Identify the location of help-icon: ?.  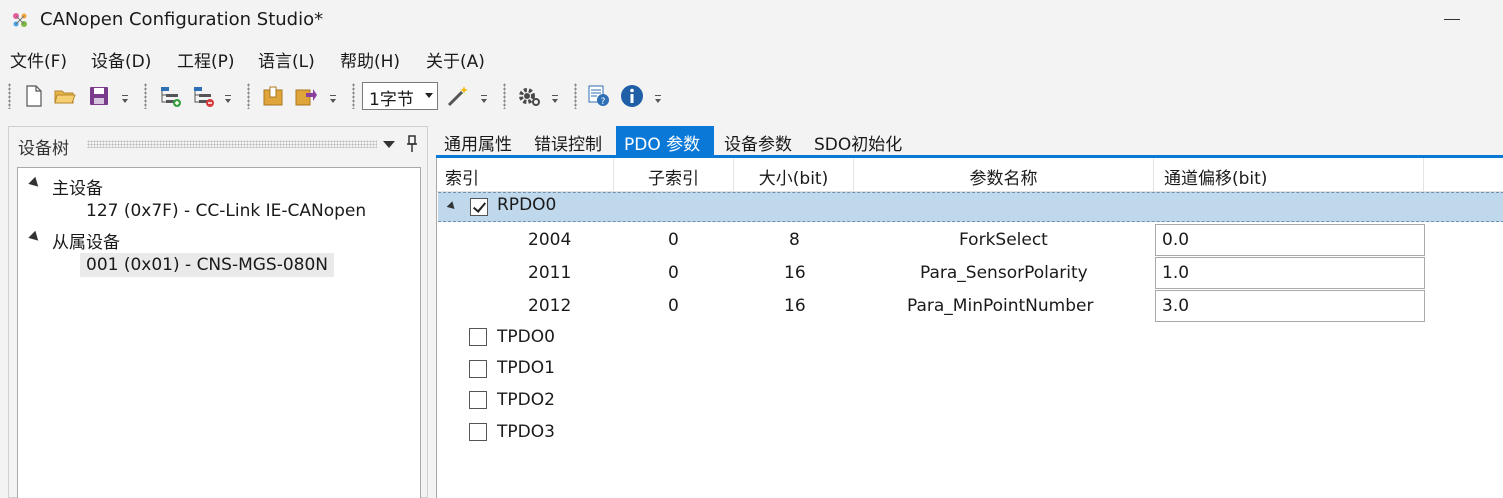
(599, 96).